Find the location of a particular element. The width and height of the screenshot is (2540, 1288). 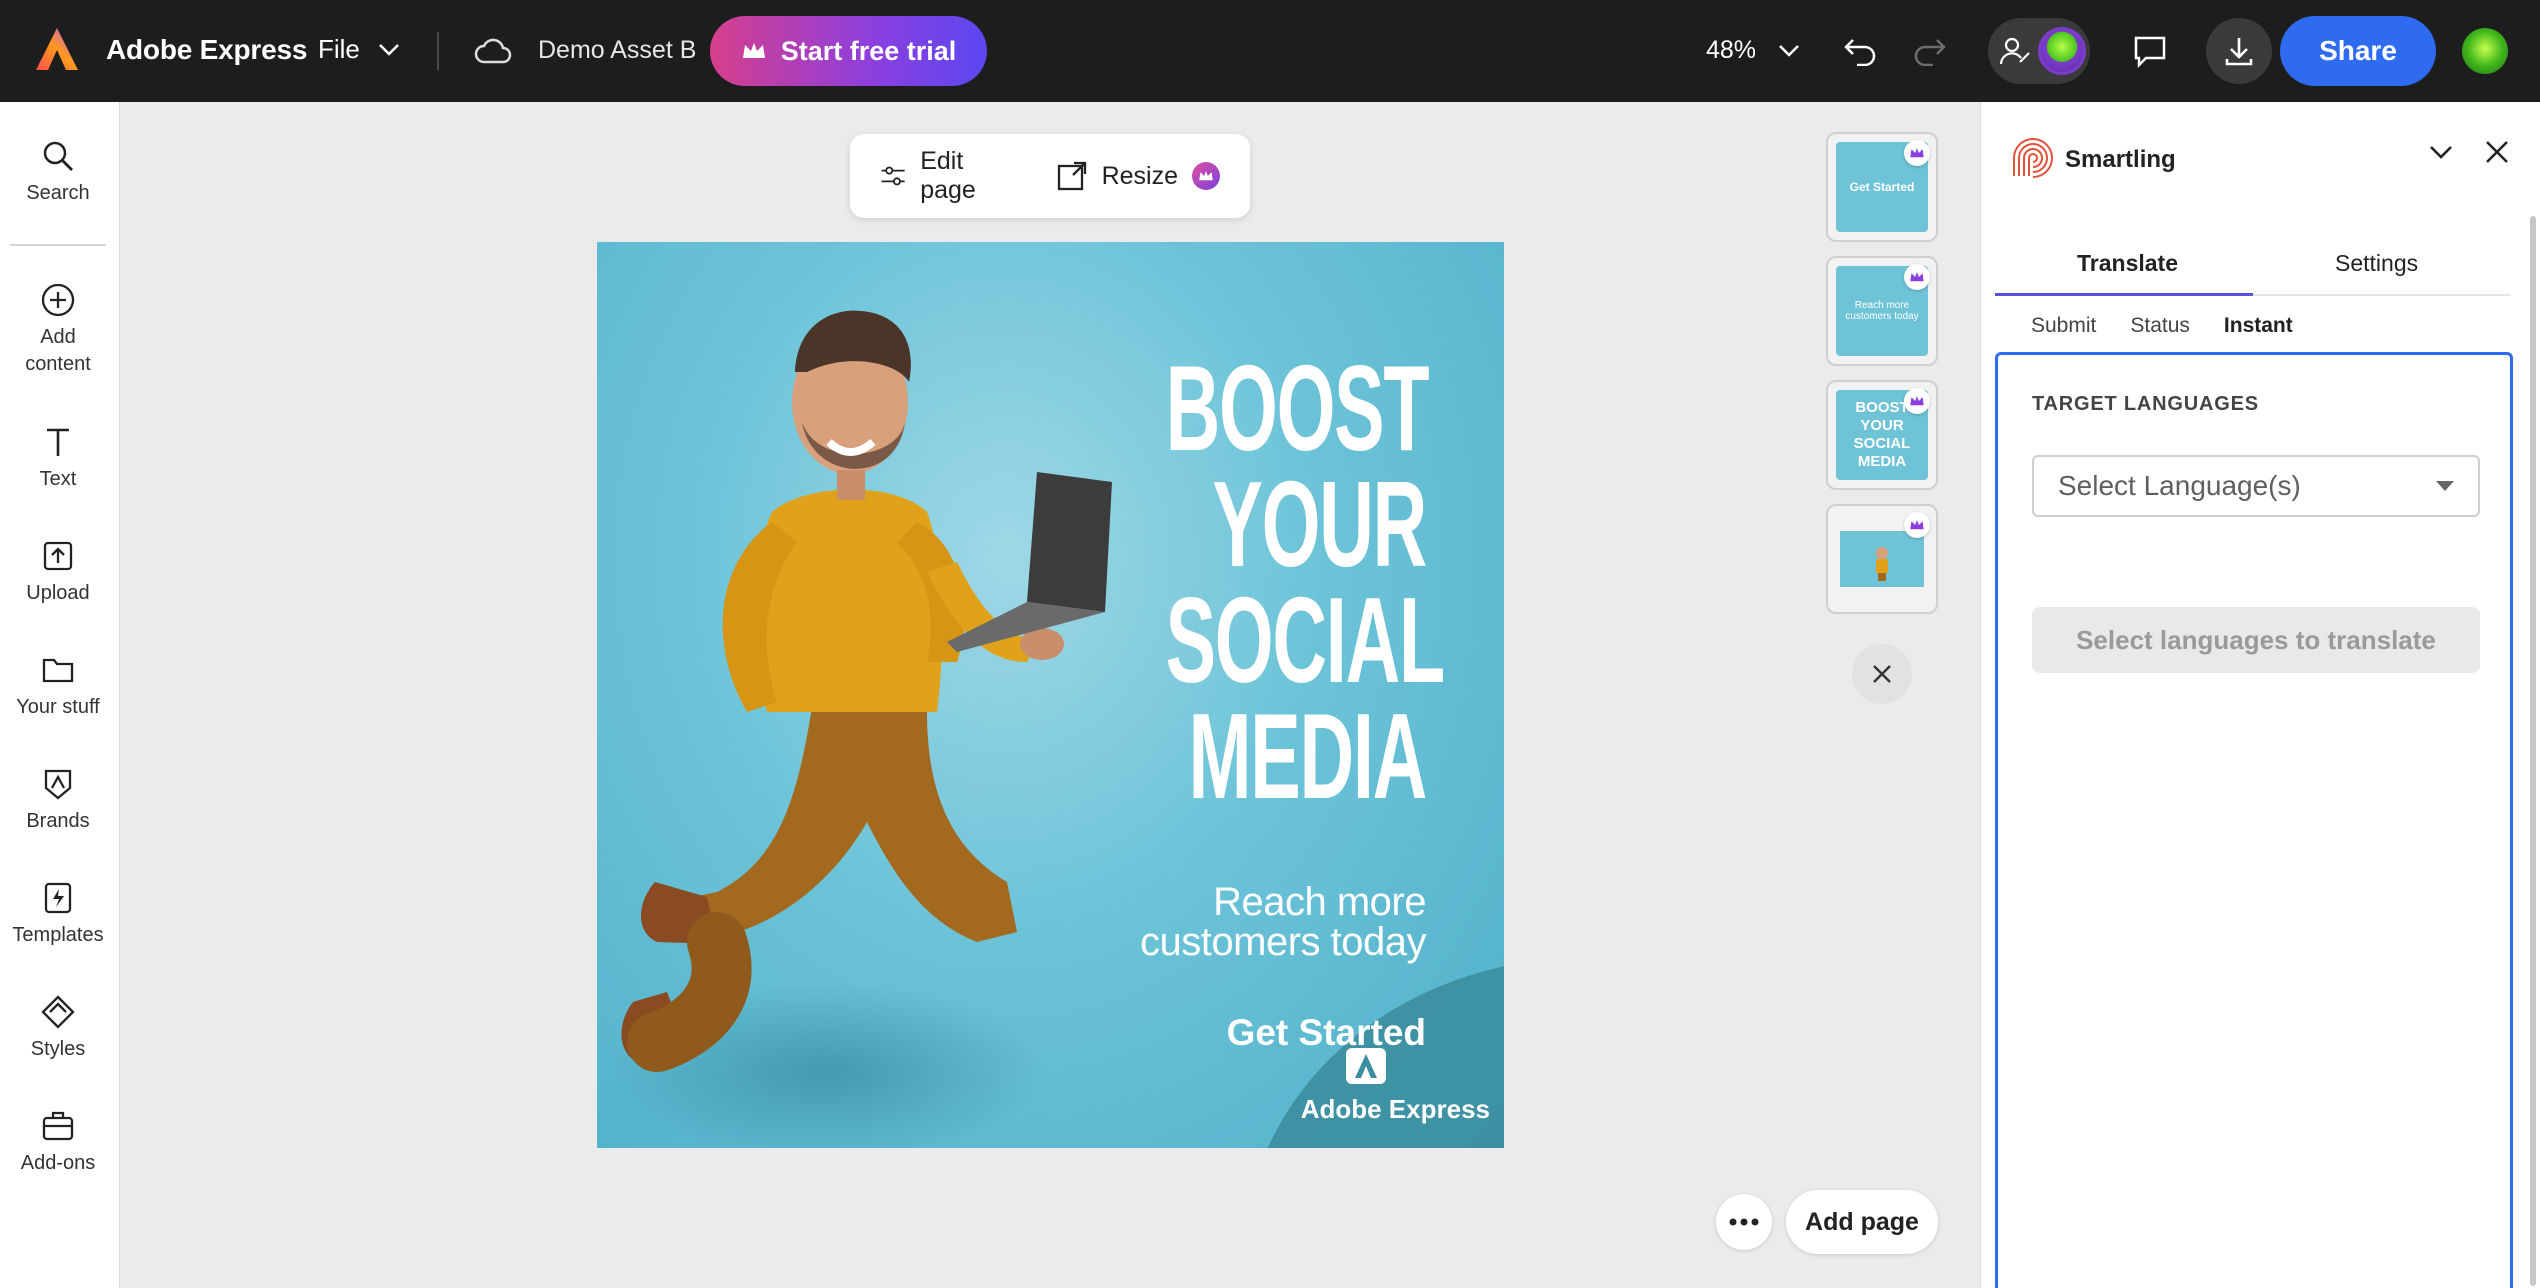

comments-button is located at coordinates (2150, 51).